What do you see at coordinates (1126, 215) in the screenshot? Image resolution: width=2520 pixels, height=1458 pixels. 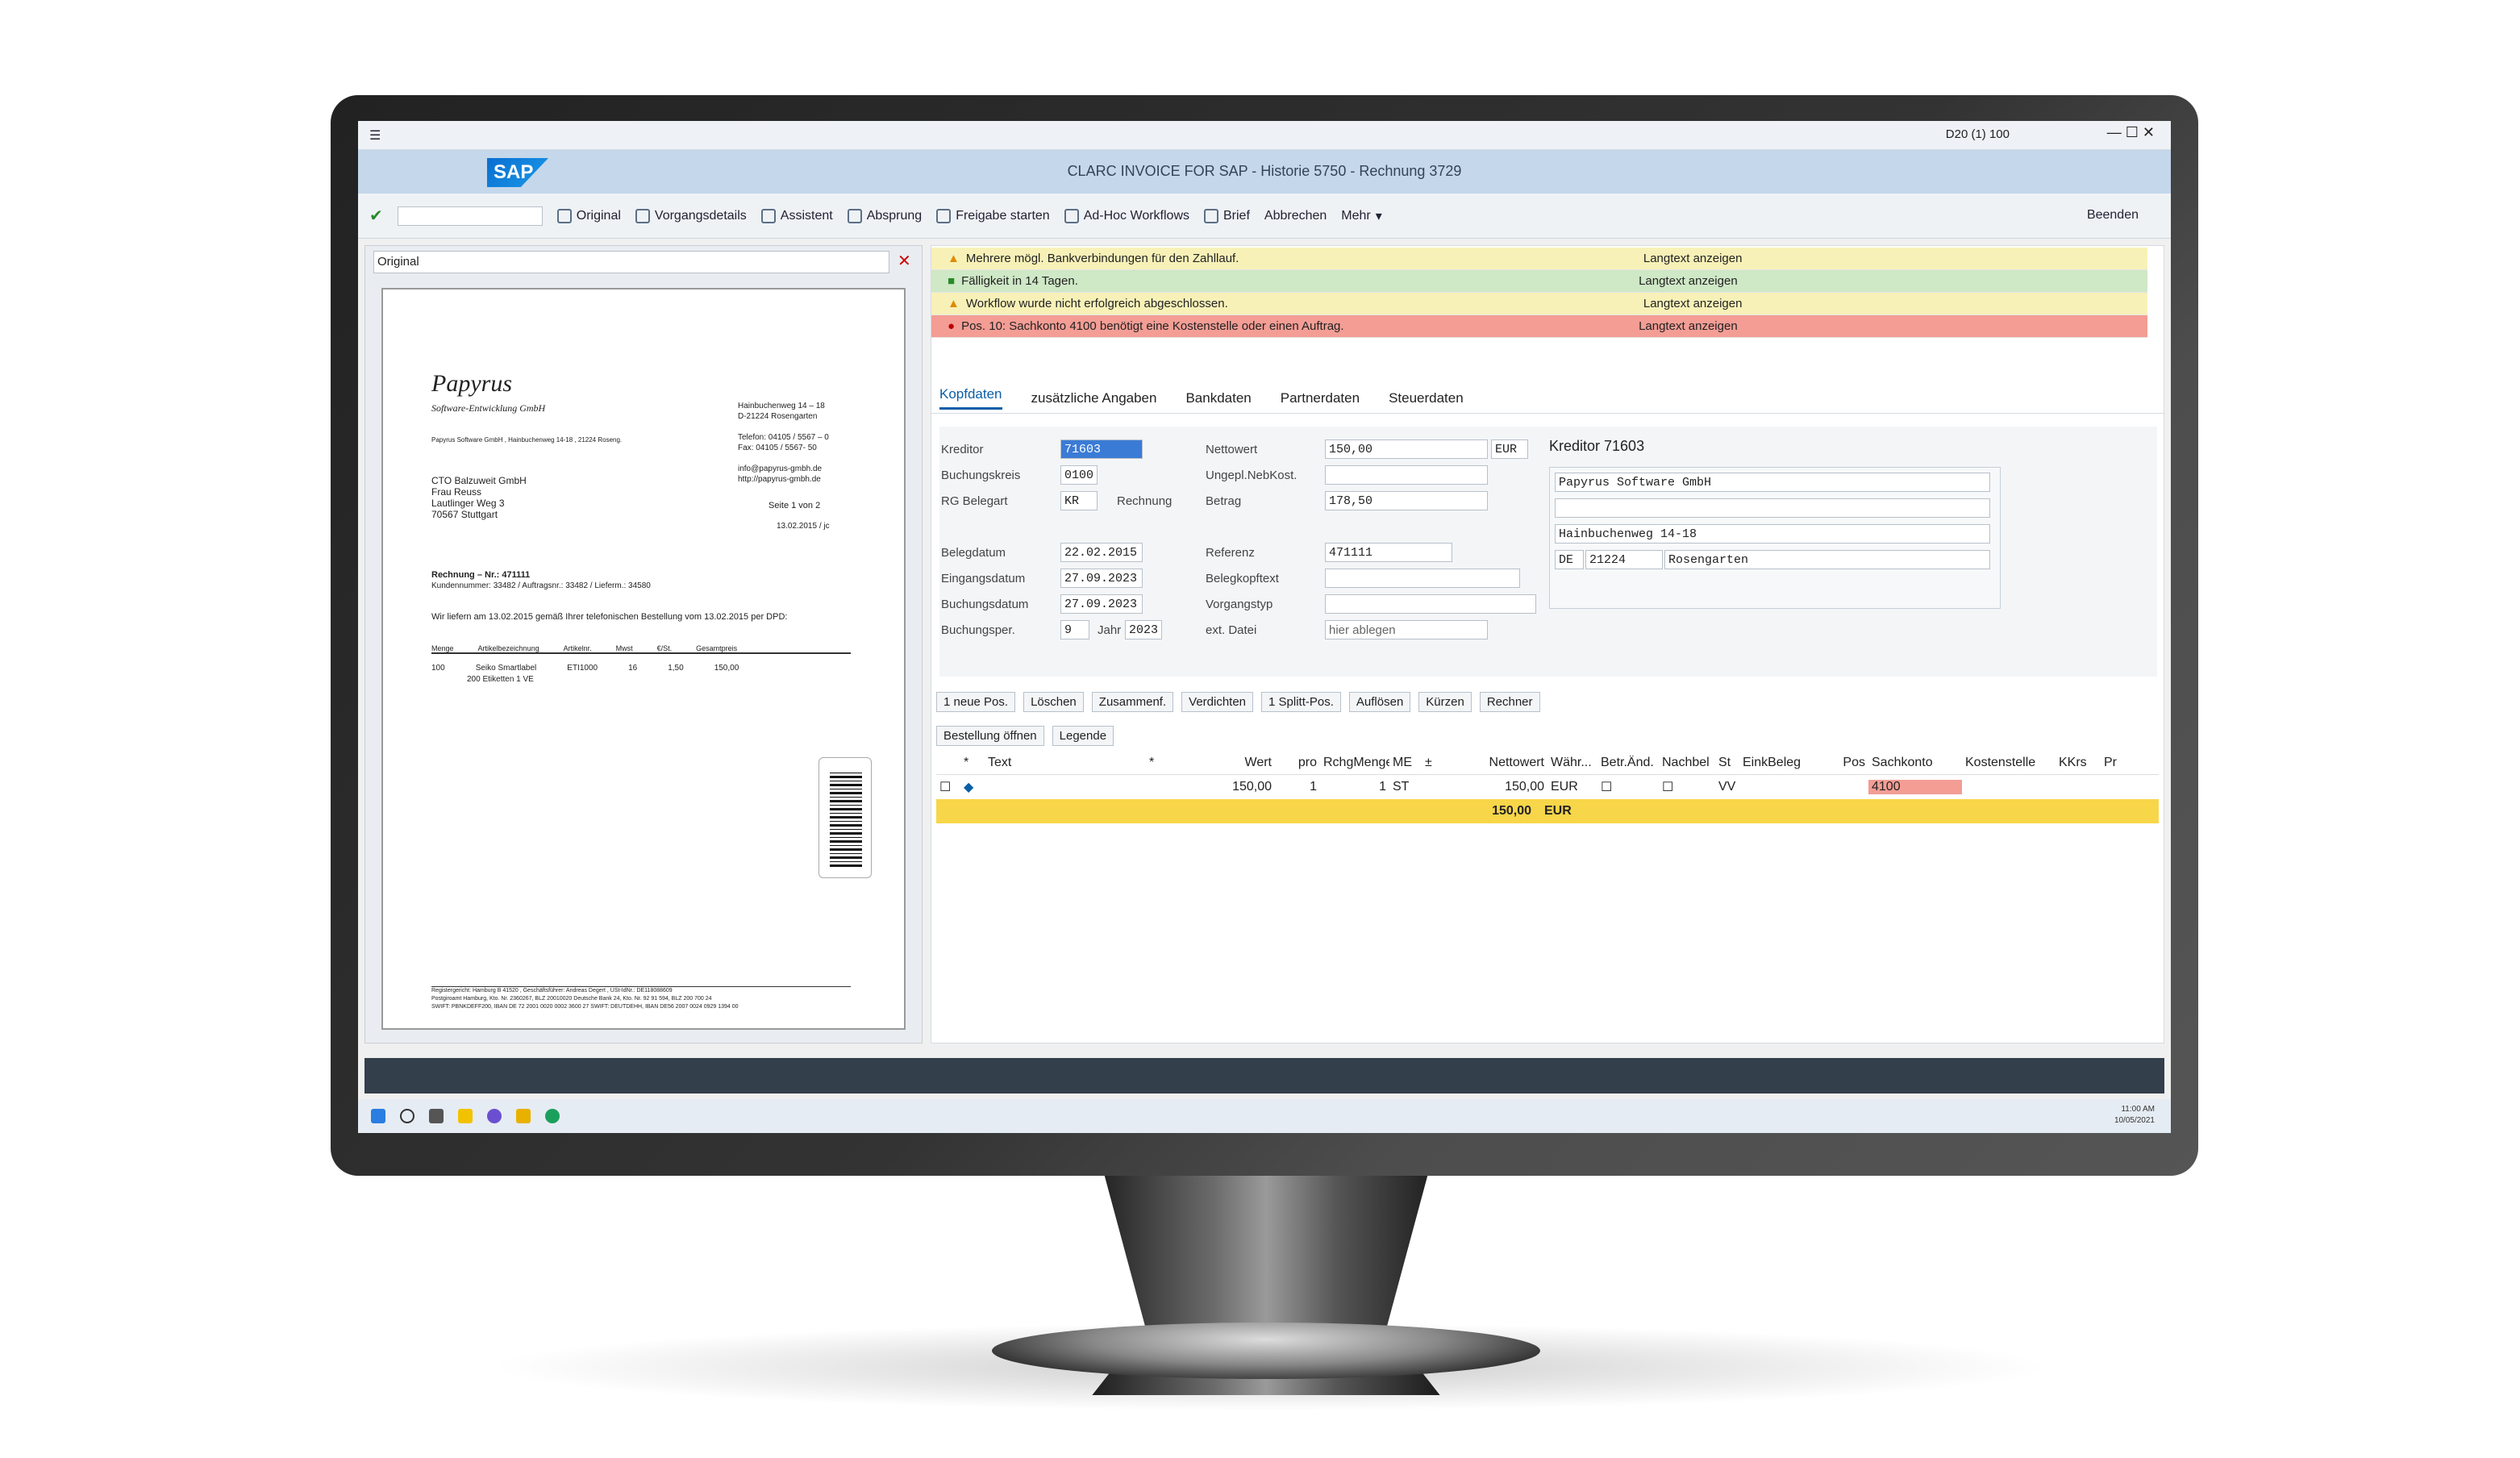 I see `toolbar-adhoc: Ad-Hoc Workflows` at bounding box center [1126, 215].